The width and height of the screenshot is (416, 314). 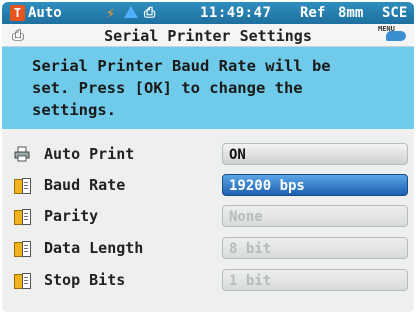 I want to click on setting-label: Data Length, so click(x=94, y=248).